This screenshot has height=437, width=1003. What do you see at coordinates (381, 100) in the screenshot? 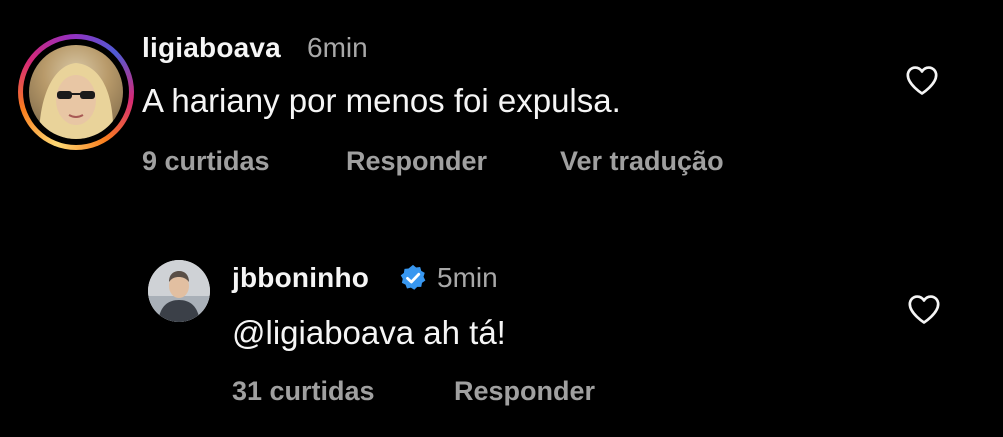
I see `comment-text: A hariany por menos foi expulsa.` at bounding box center [381, 100].